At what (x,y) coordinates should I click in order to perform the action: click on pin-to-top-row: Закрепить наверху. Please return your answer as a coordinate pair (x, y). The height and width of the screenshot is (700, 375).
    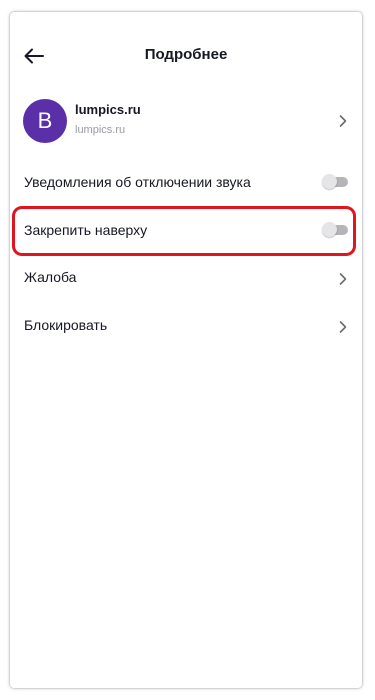
    Looking at the image, I should click on (186, 230).